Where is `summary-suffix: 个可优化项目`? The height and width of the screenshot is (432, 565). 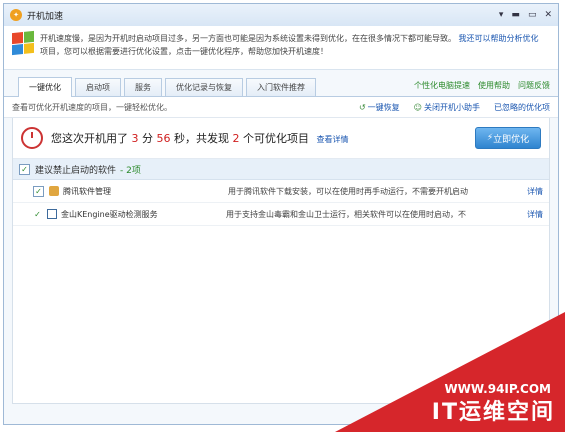 summary-suffix: 个可优化项目 is located at coordinates (276, 138).